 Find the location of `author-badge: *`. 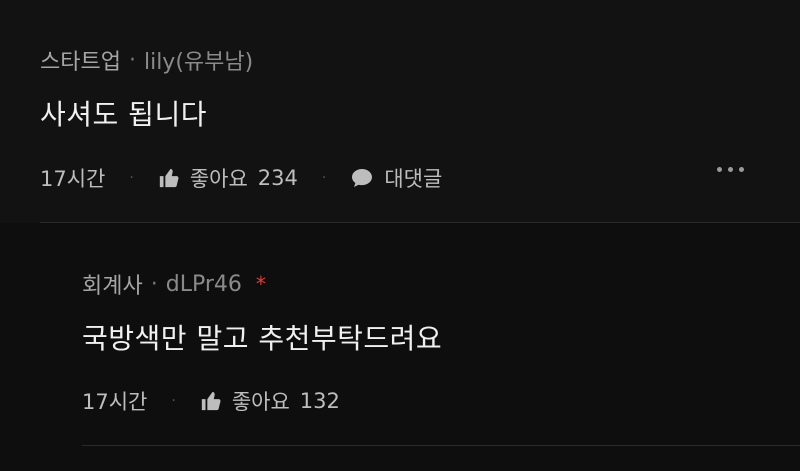

author-badge: * is located at coordinates (260, 284).